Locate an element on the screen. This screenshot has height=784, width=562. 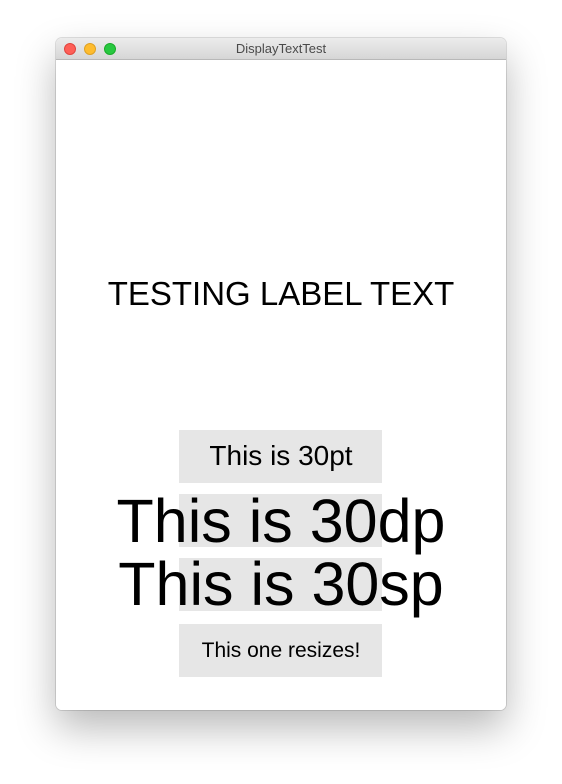
window-title: DisplayTextTest is located at coordinates (281, 48).